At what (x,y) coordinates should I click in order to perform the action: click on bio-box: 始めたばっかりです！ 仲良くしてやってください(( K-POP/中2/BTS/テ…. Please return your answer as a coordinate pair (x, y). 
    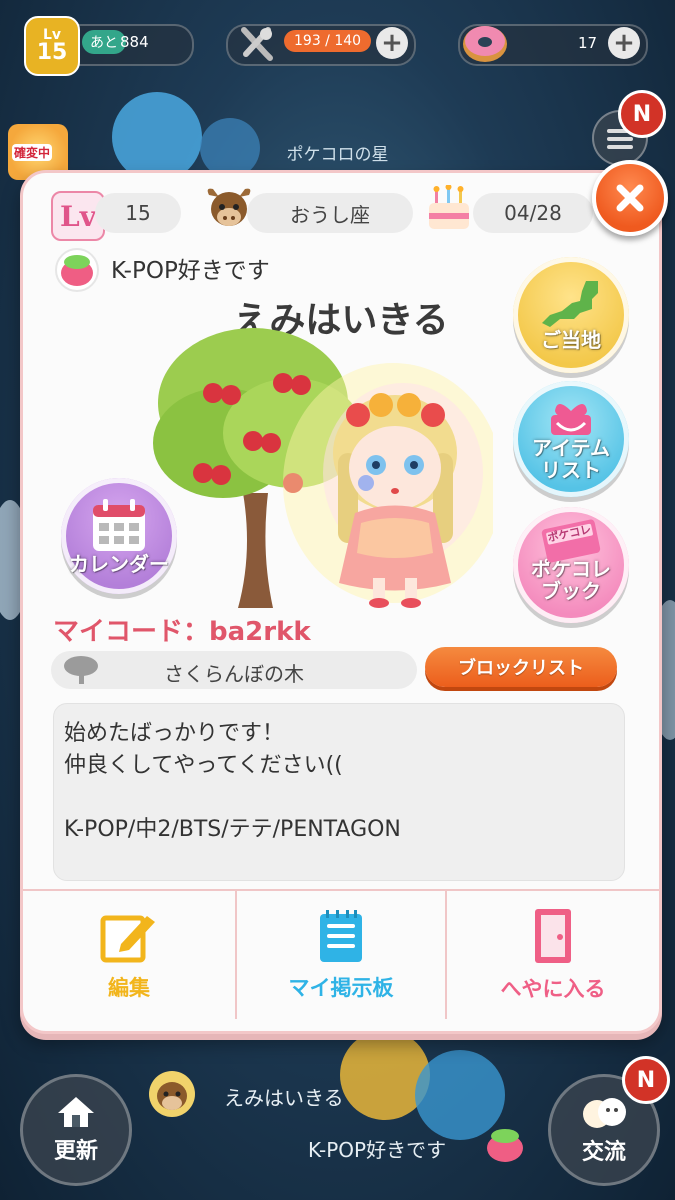
    Looking at the image, I should click on (339, 792).